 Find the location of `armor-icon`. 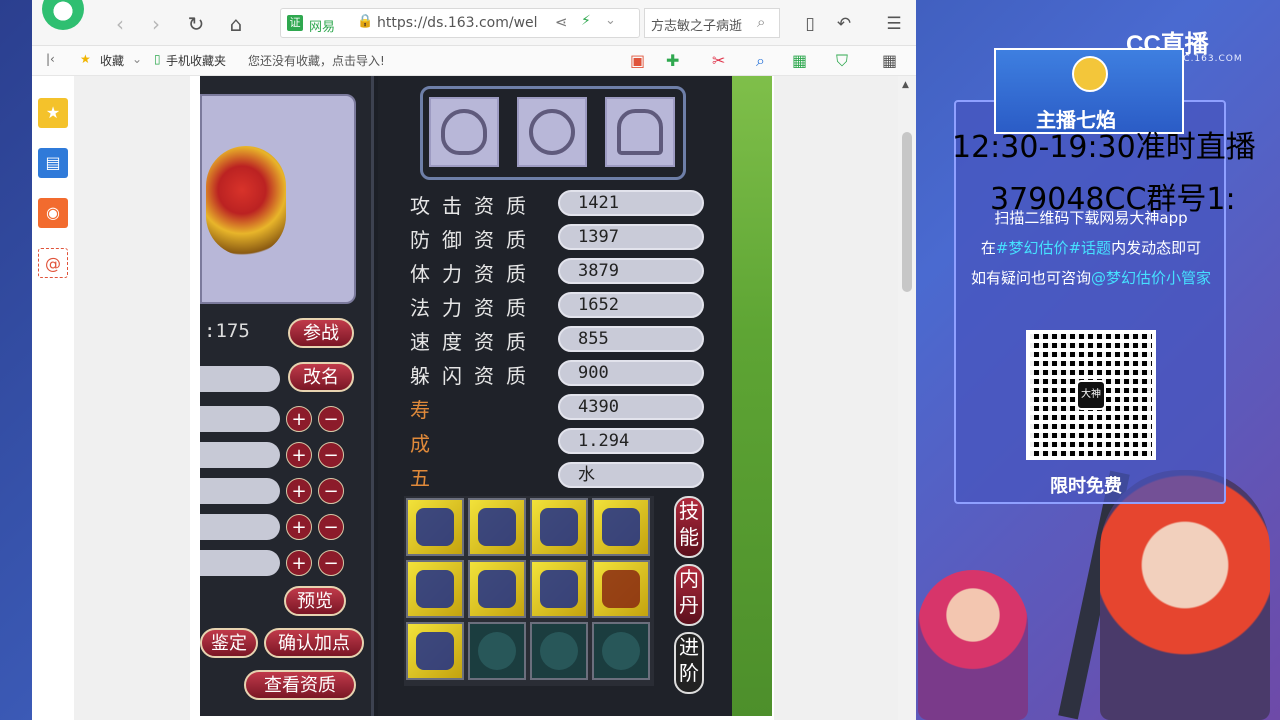

armor-icon is located at coordinates (640, 132).